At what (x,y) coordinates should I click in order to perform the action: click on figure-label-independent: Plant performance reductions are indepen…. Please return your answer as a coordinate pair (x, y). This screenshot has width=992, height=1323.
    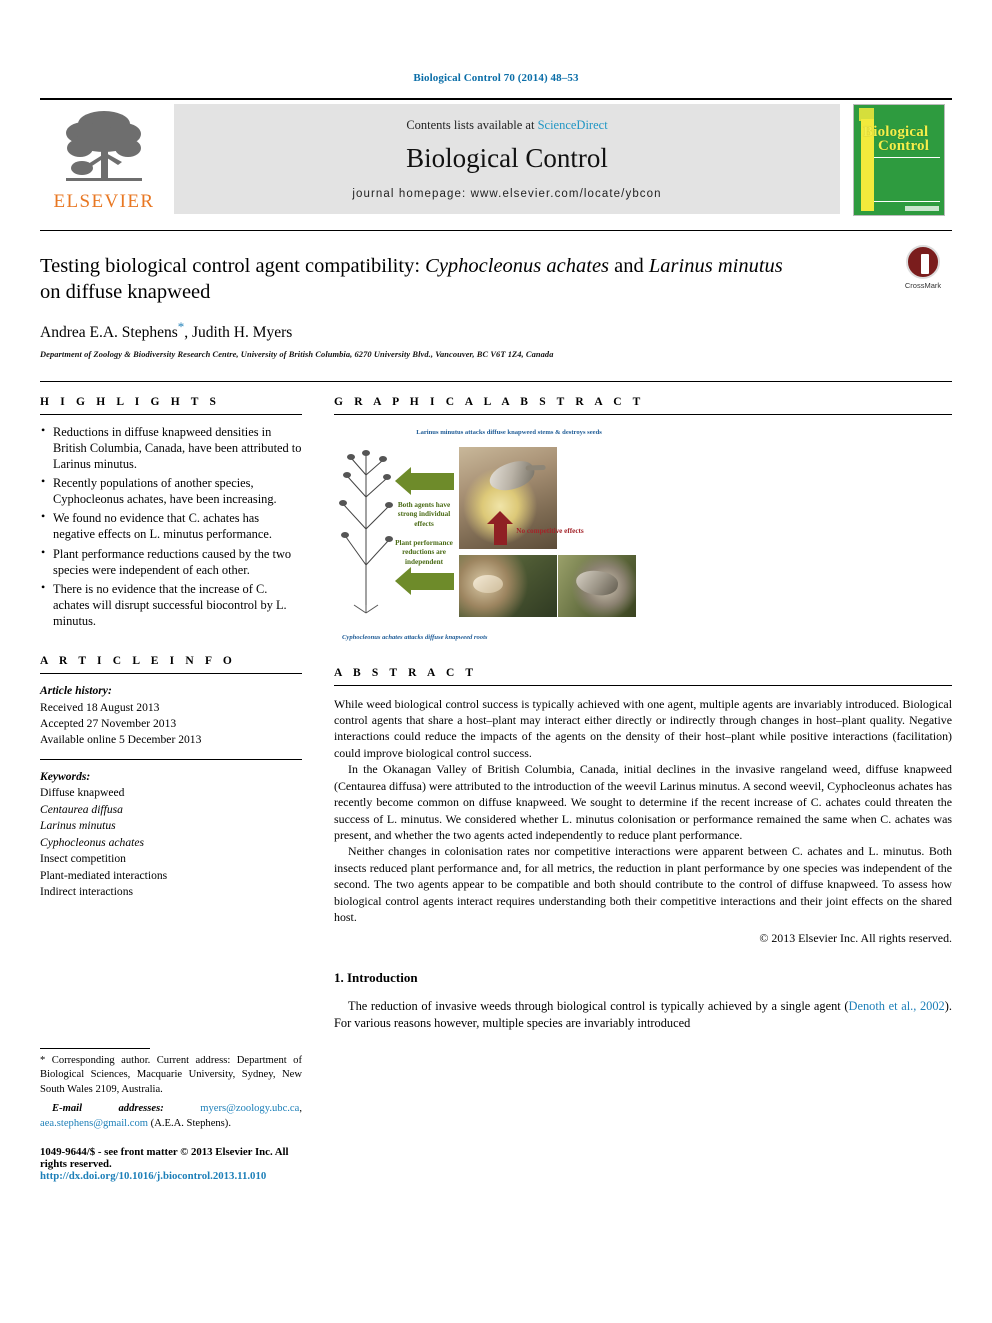
    Looking at the image, I should click on (424, 552).